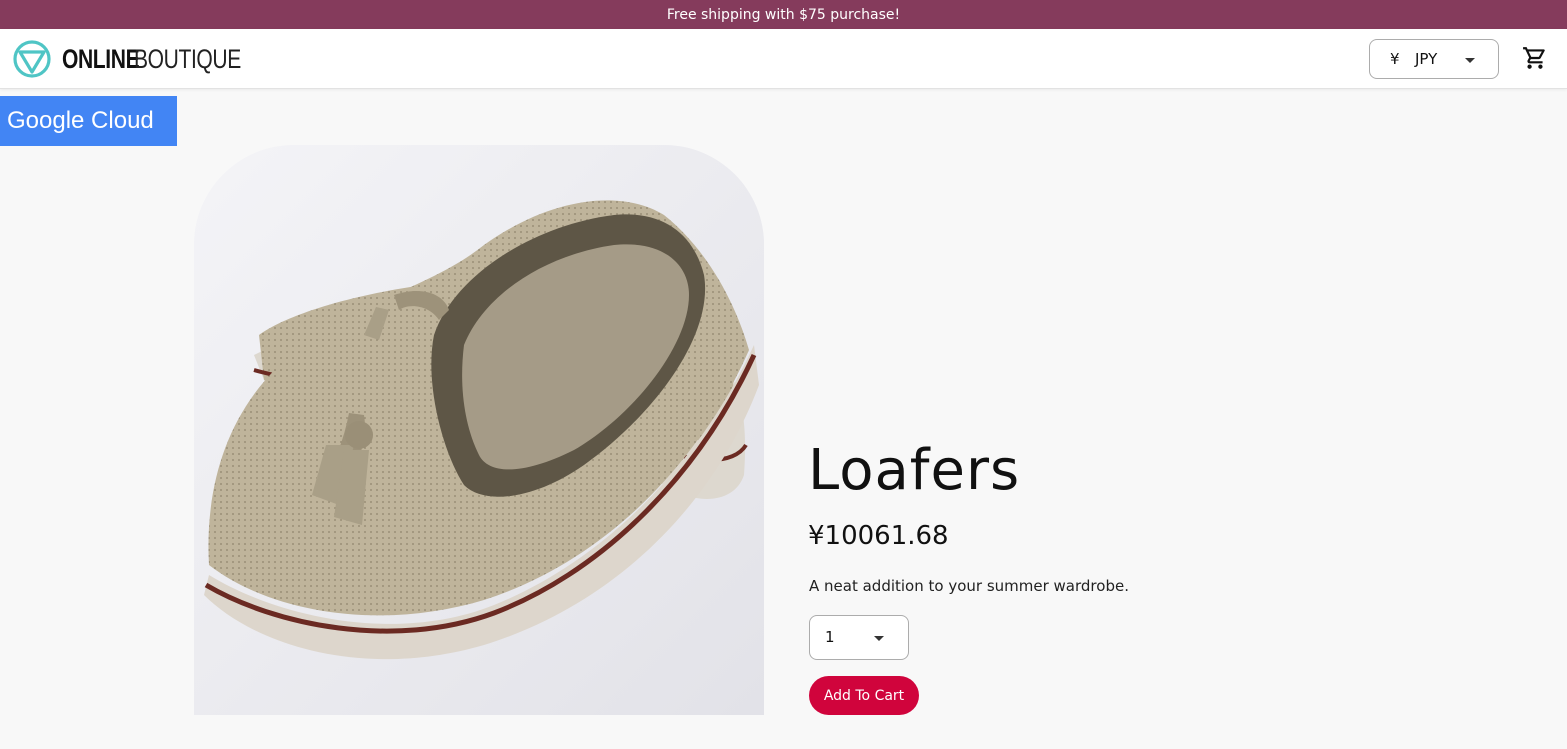 This screenshot has width=1567, height=749. What do you see at coordinates (878, 536) in the screenshot?
I see `product-price: ¥10061.68` at bounding box center [878, 536].